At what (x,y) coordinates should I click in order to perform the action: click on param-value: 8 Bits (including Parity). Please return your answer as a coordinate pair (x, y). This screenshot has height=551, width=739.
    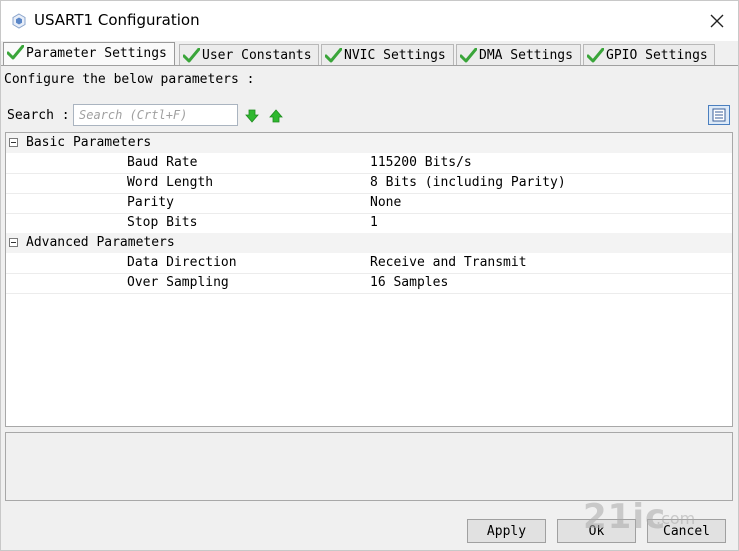
    Looking at the image, I should click on (468, 183).